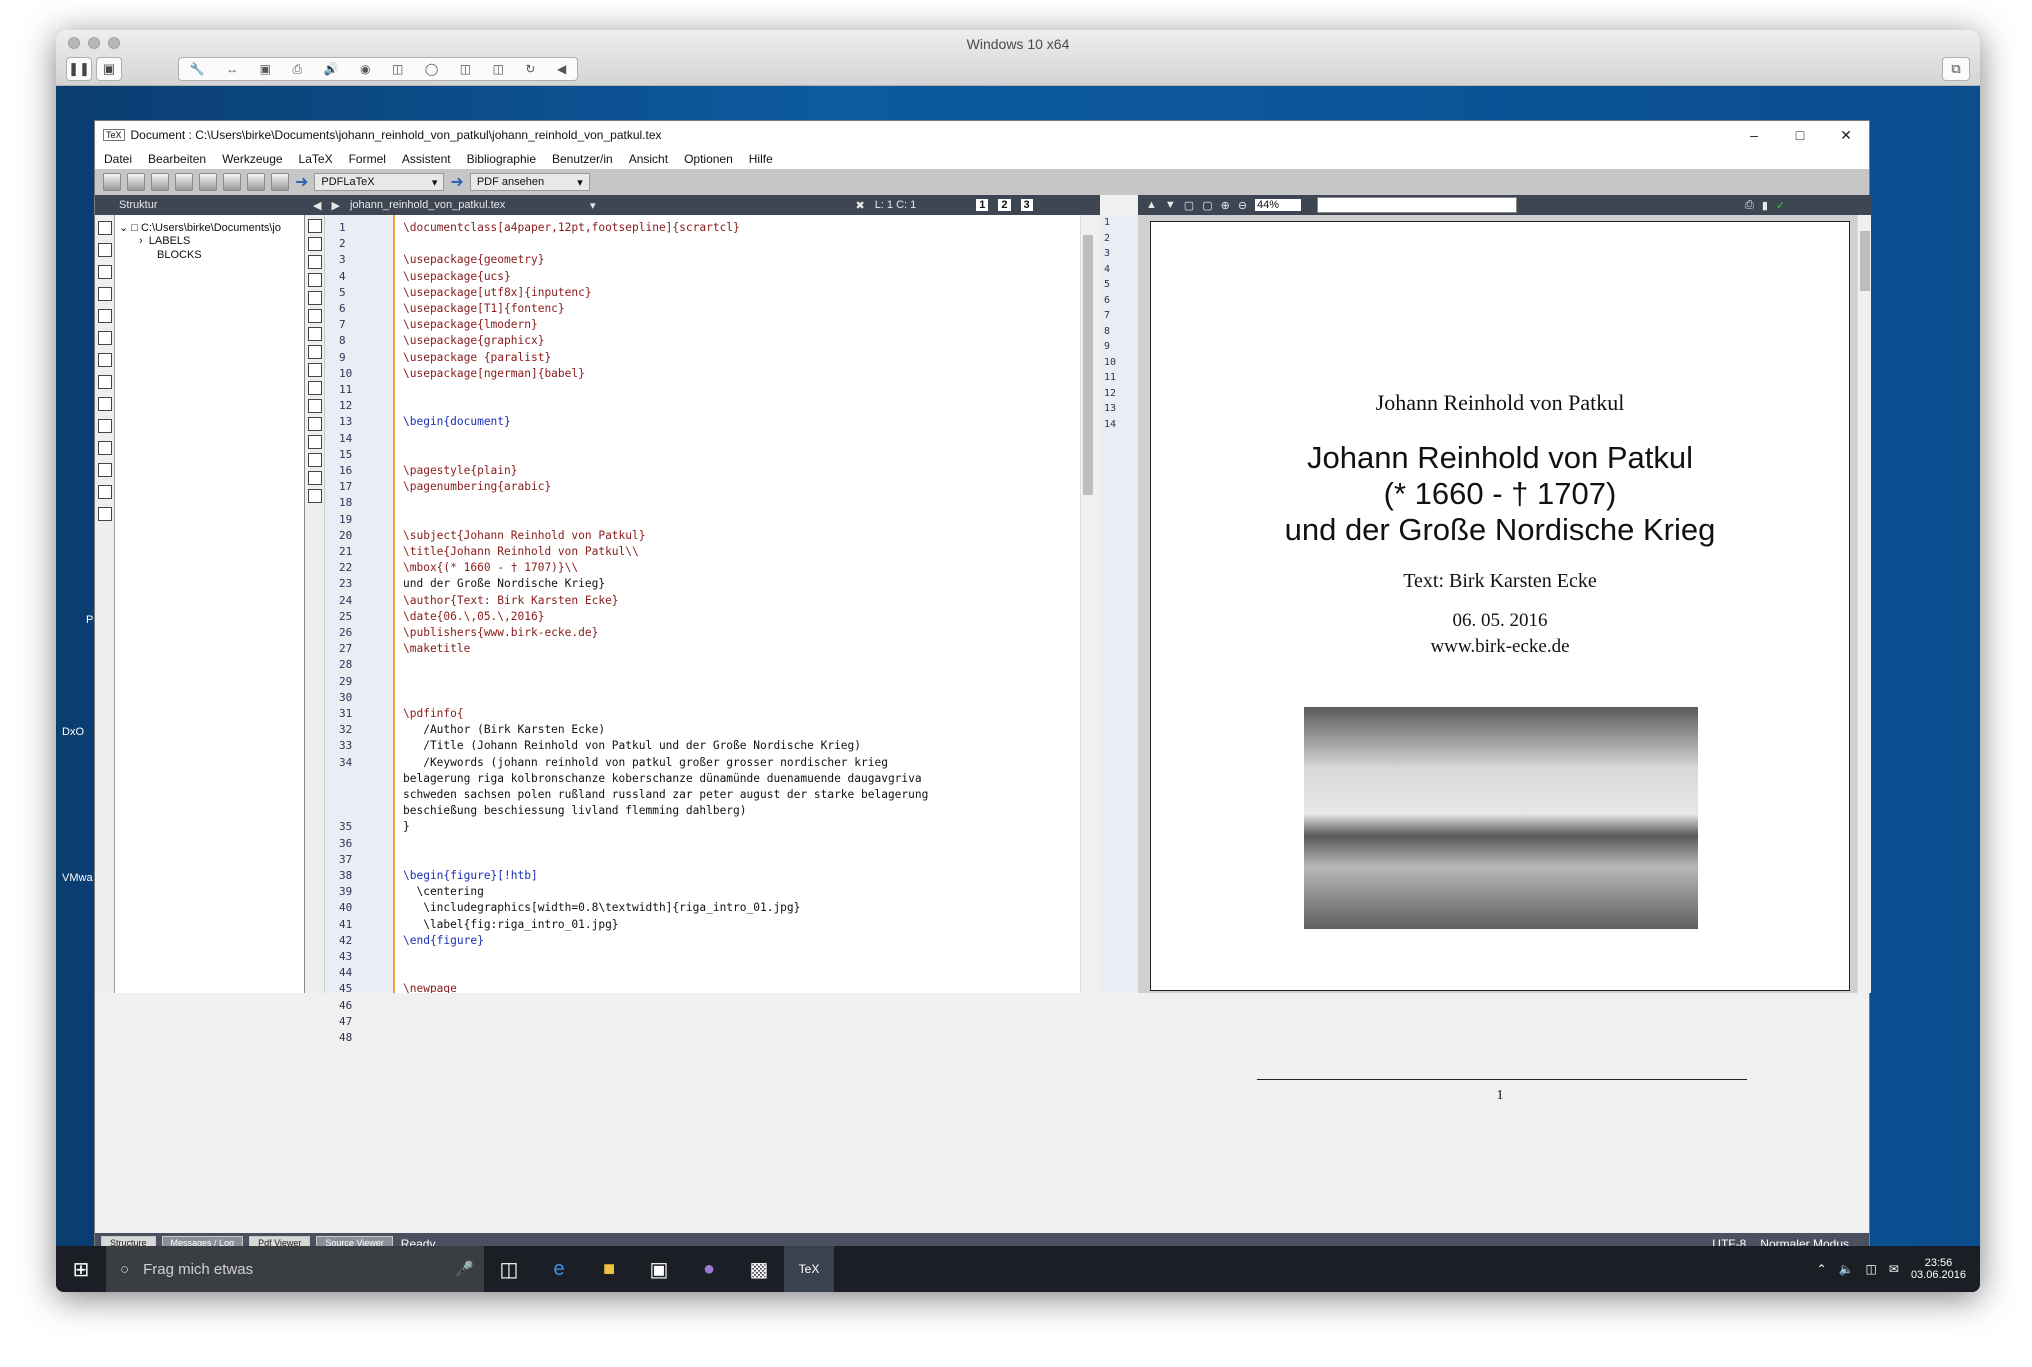 The width and height of the screenshot is (2032, 1367). What do you see at coordinates (297, 69) in the screenshot?
I see `printer-icon: ⎙` at bounding box center [297, 69].